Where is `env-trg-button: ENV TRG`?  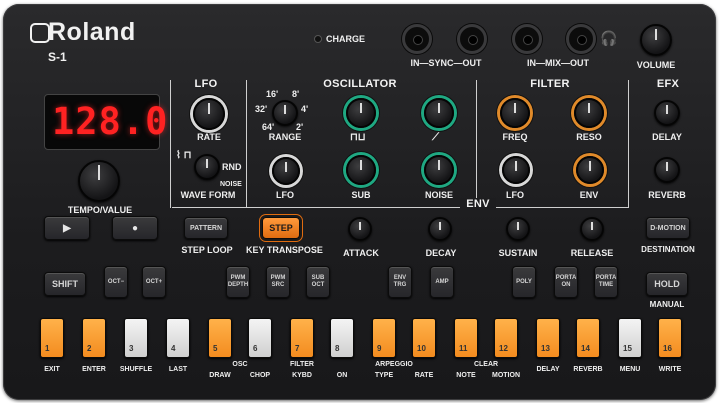
env-trg-button: ENV TRG is located at coordinates (400, 282).